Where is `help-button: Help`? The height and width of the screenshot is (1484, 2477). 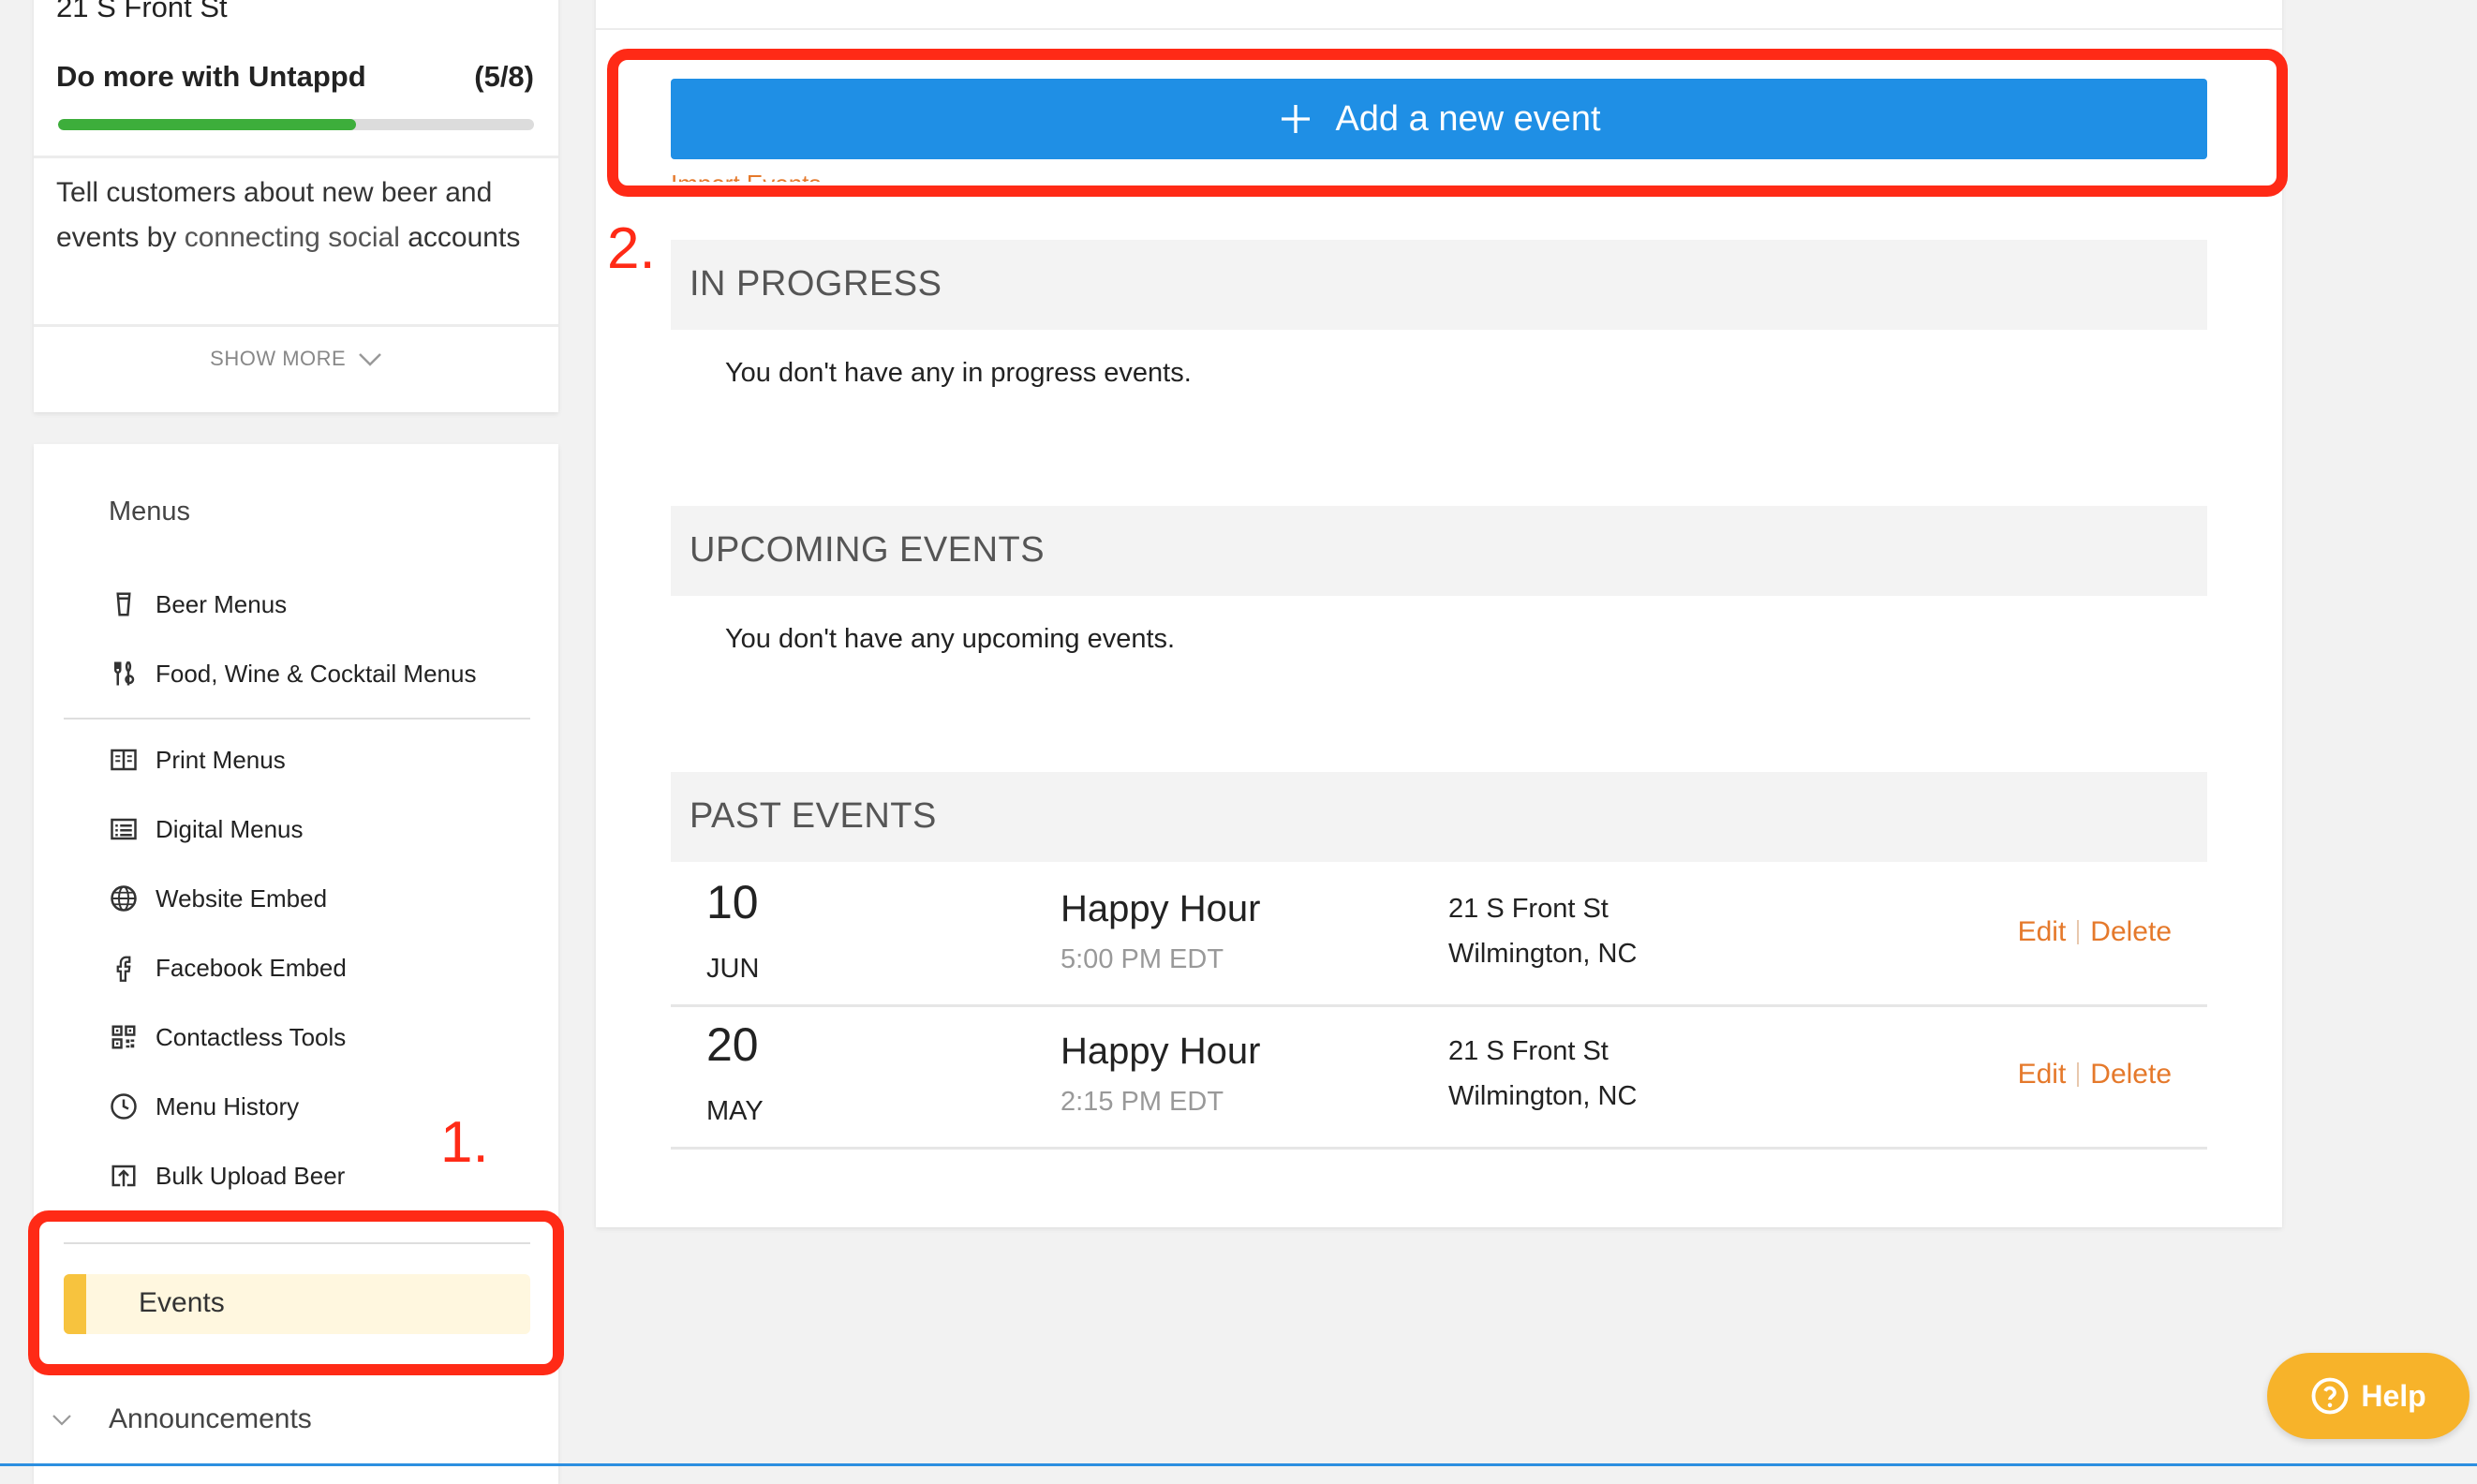 help-button: Help is located at coordinates (2368, 1396).